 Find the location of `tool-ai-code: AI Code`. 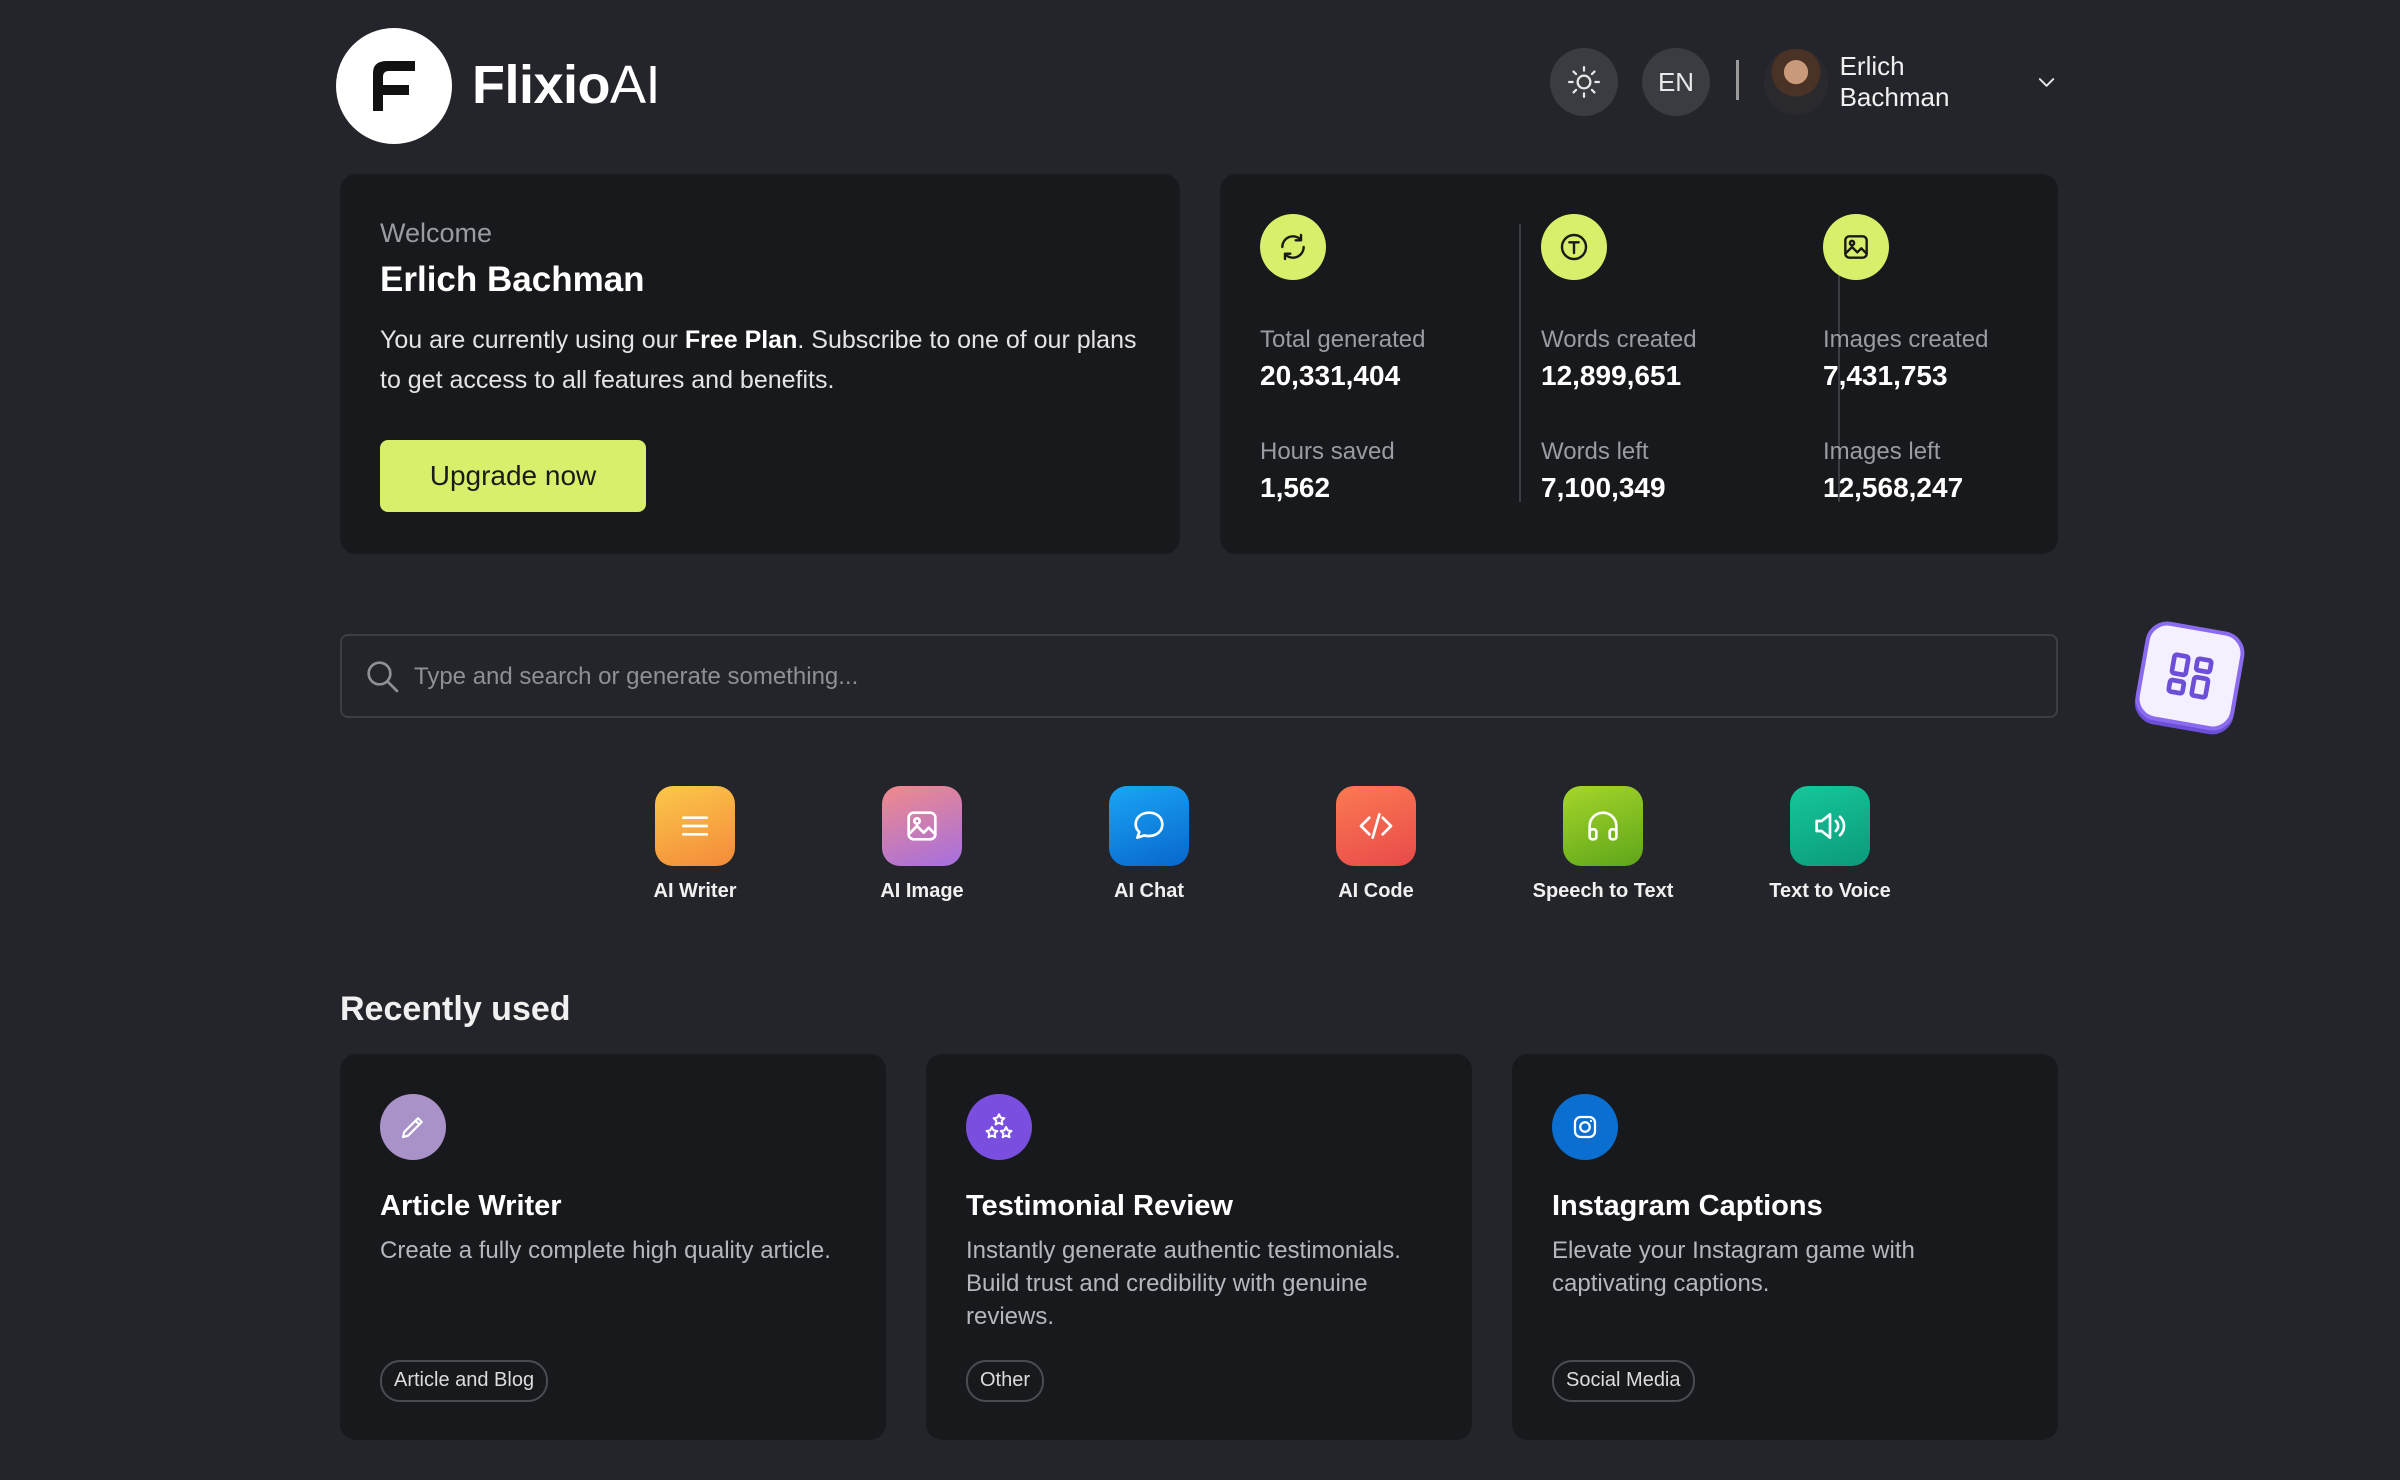

tool-ai-code: AI Code is located at coordinates (1376, 844).